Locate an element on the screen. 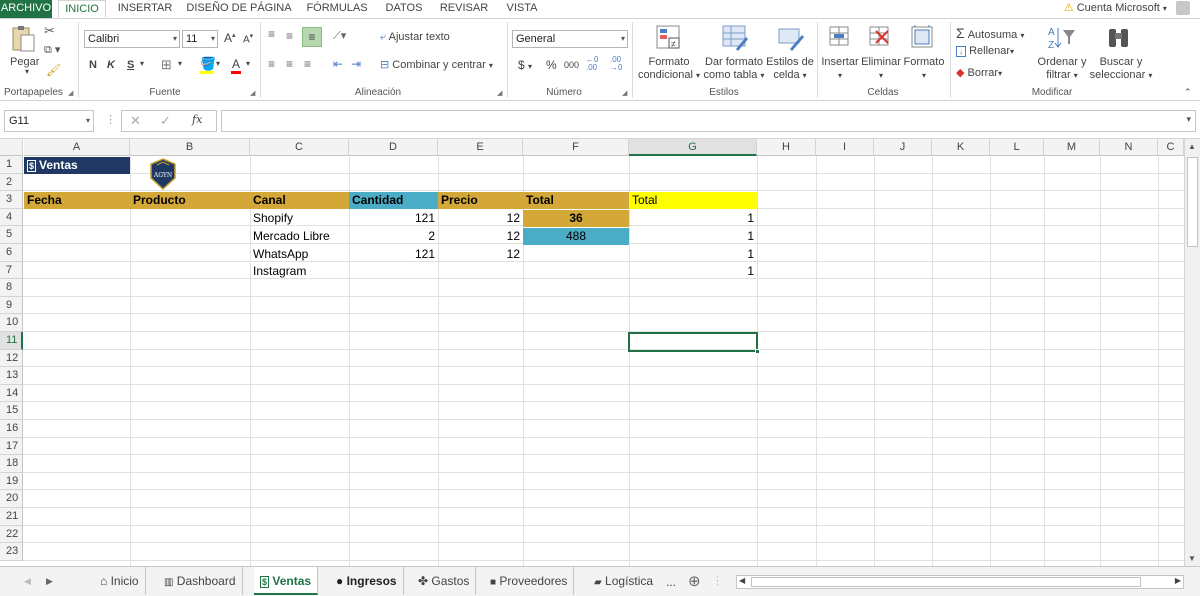  align-right-icon: ≡ is located at coordinates (307, 64).